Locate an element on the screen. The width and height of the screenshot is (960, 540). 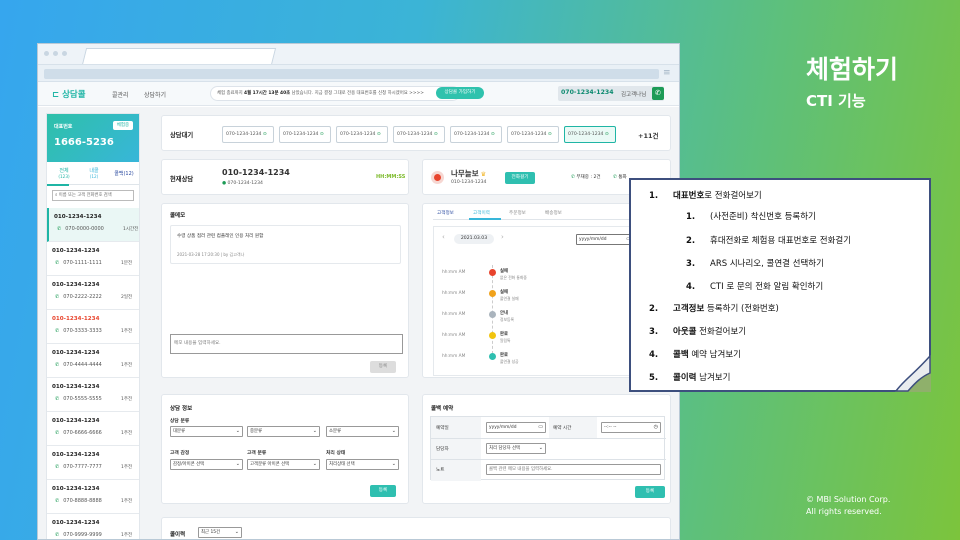
list-item-phone: ✆ 070-3333-3333 is located at coordinates (78, 331).